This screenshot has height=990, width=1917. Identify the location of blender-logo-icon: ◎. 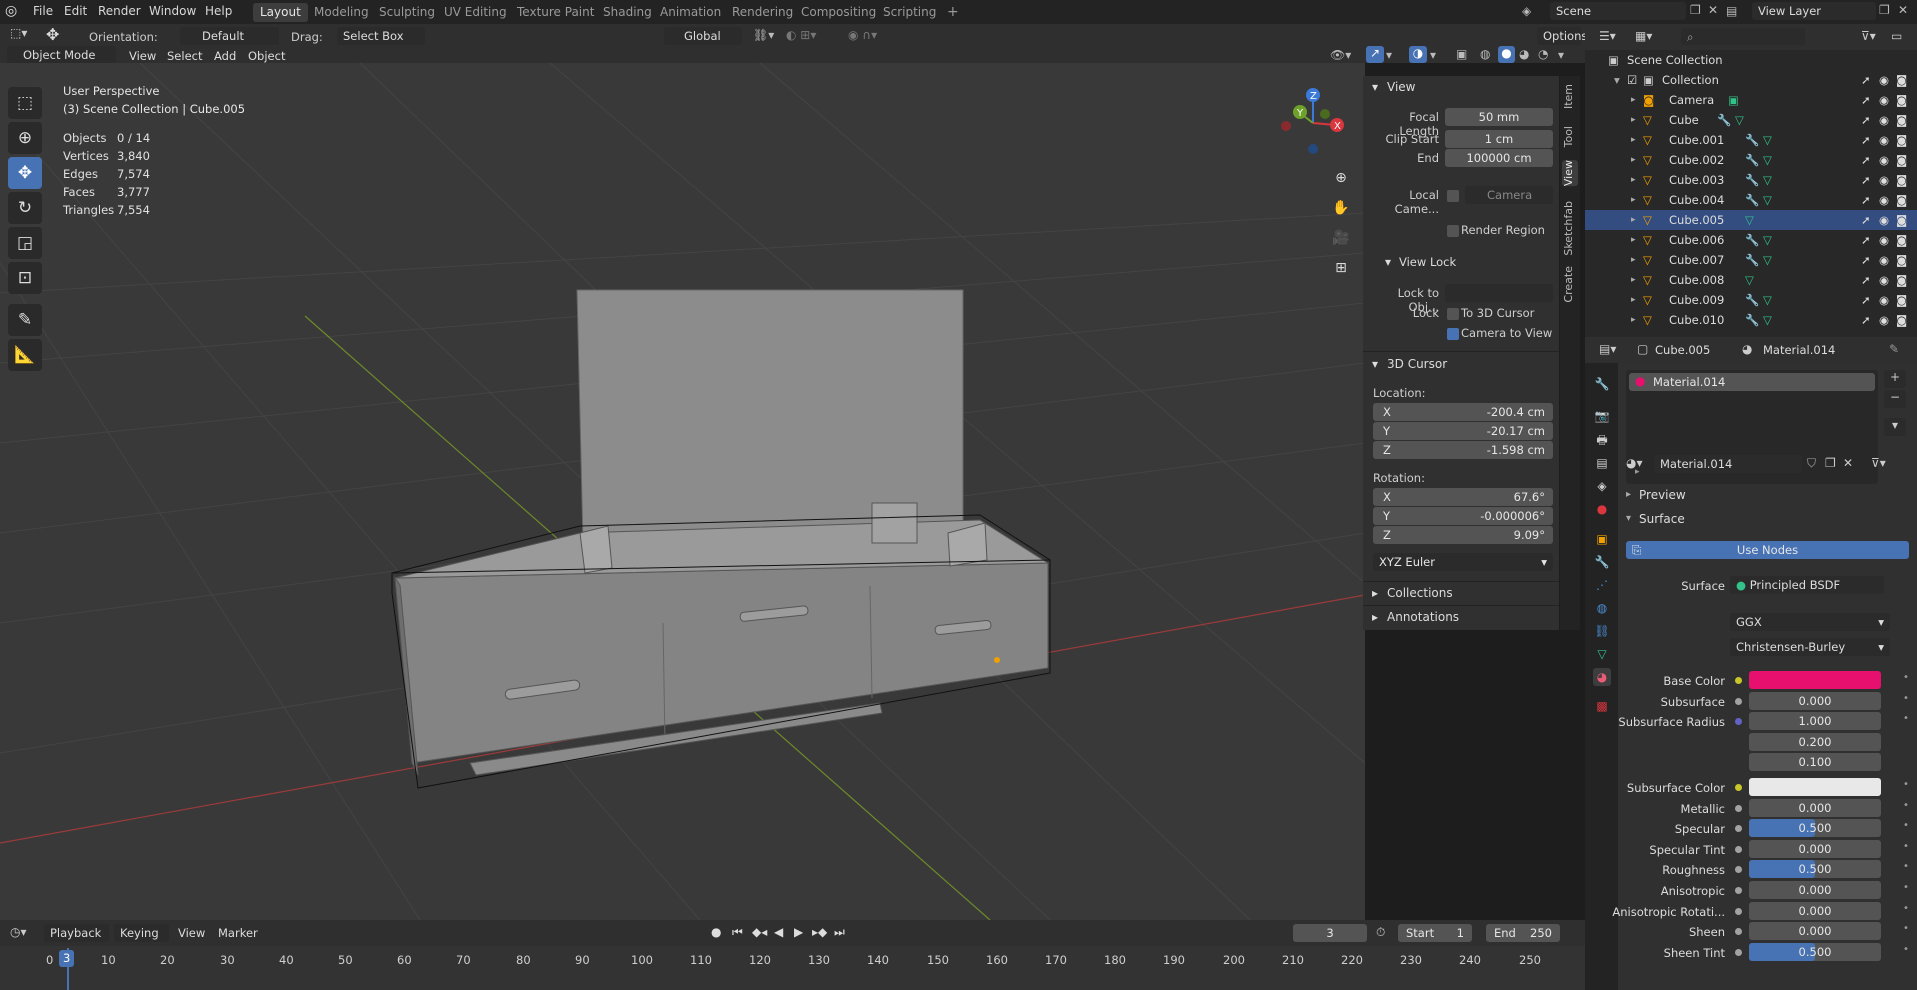
(13, 11).